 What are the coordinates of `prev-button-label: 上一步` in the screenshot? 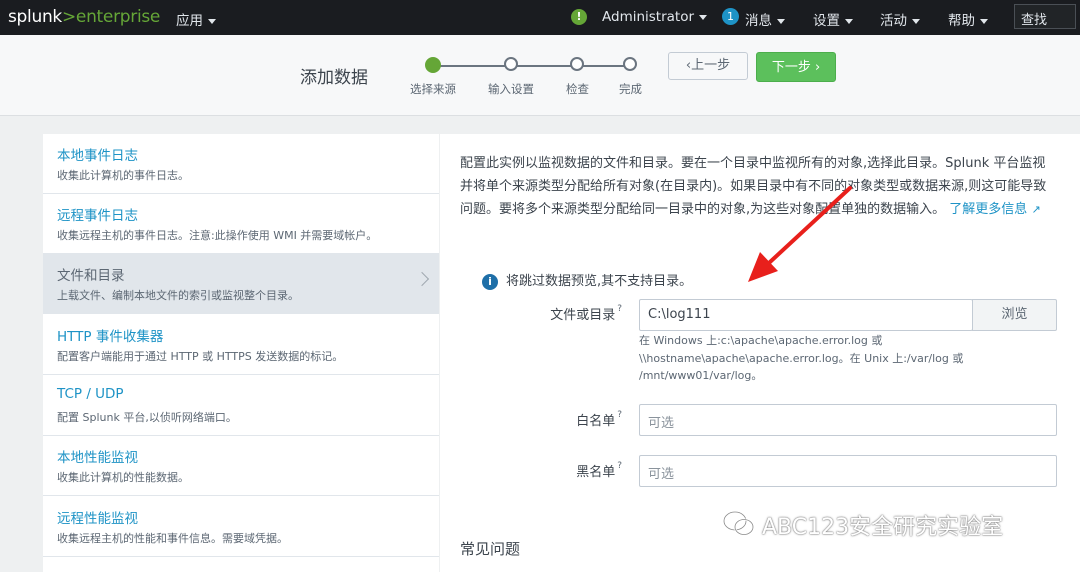 It's located at (711, 65).